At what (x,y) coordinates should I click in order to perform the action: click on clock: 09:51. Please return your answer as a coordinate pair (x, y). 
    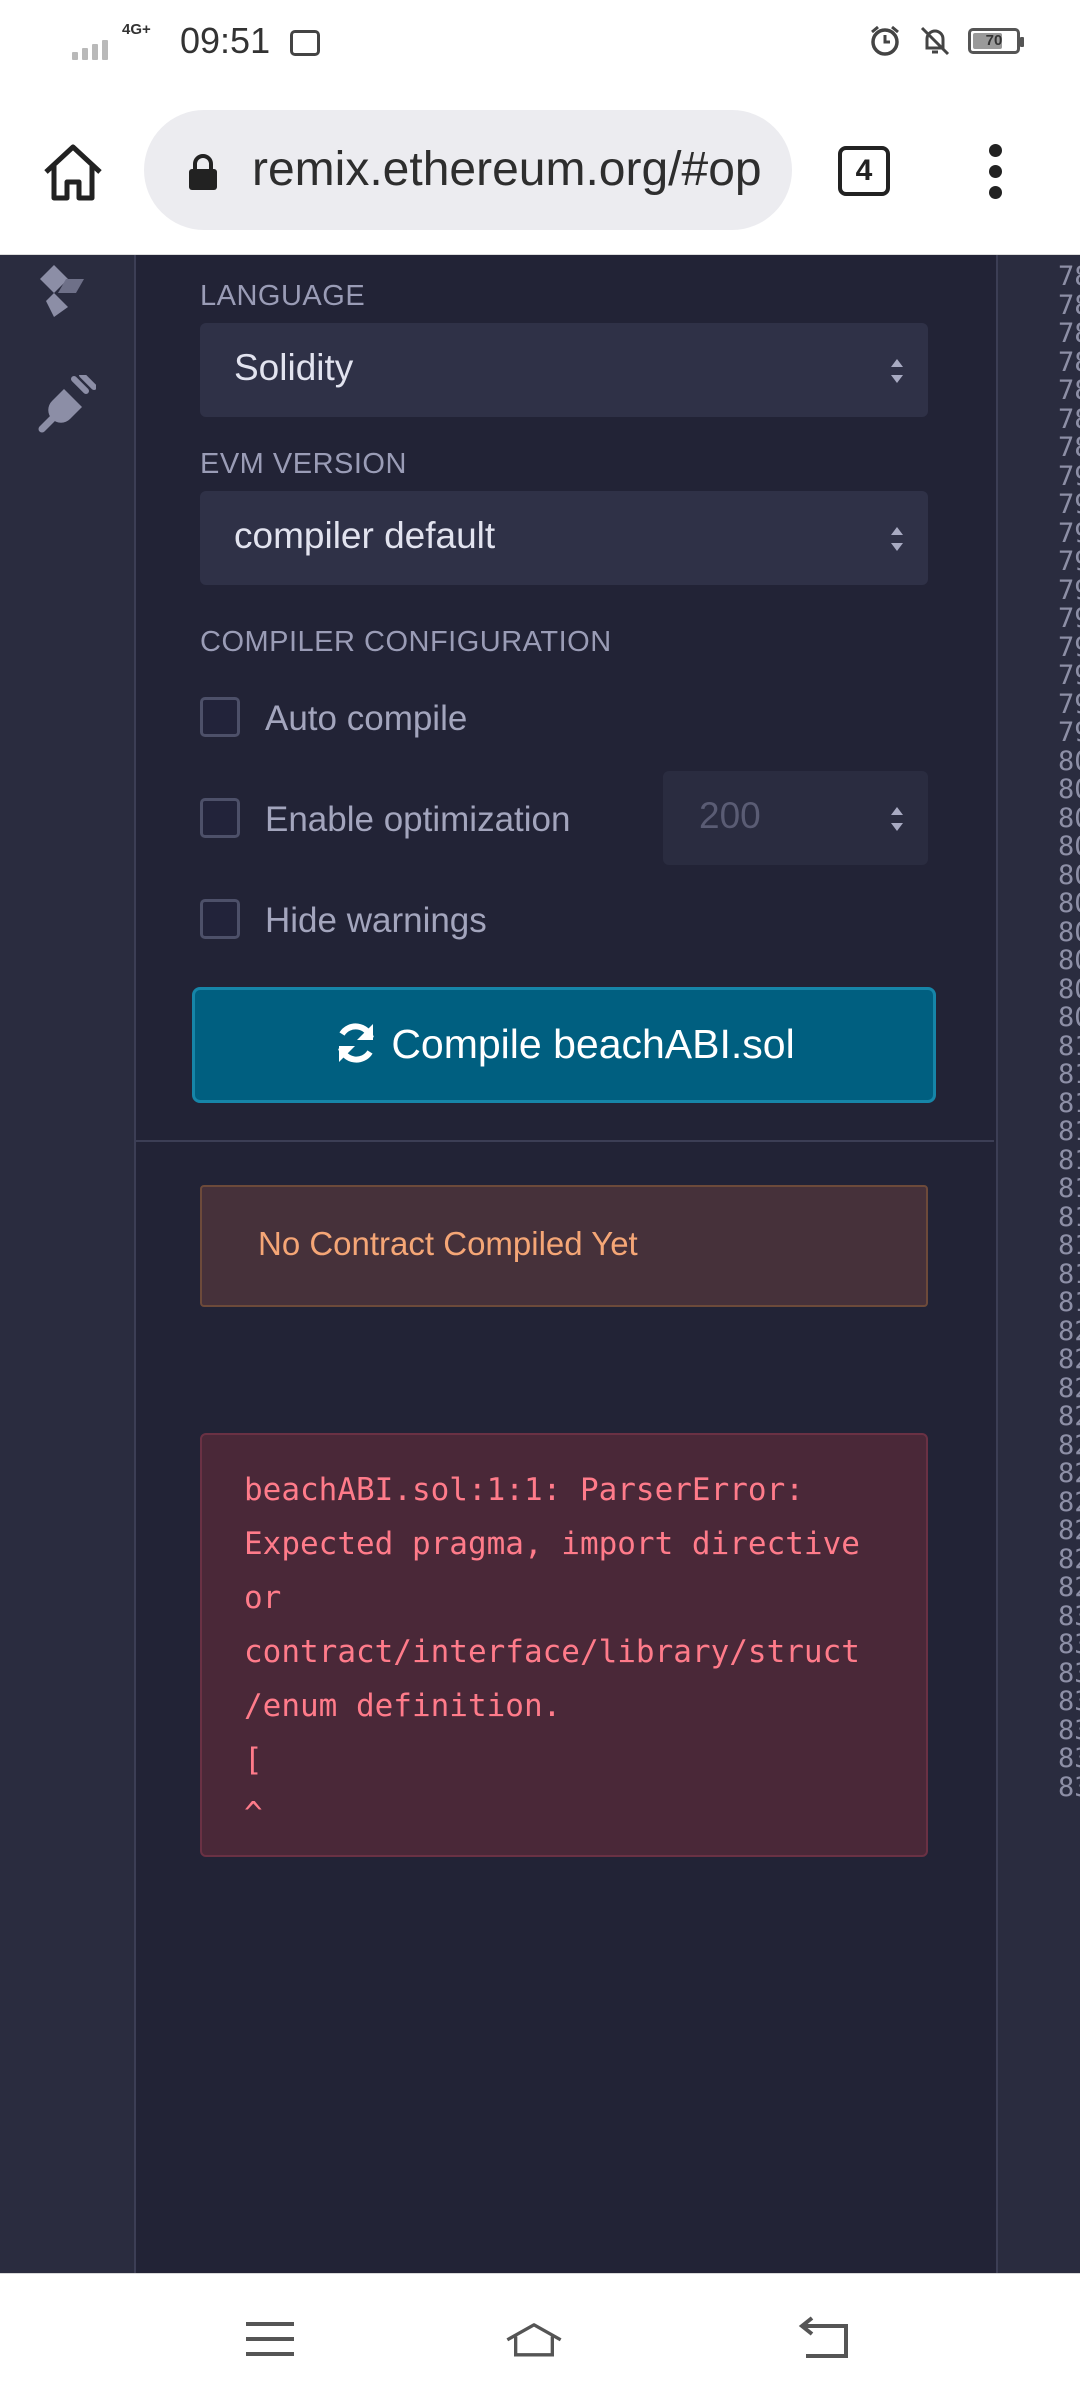
    Looking at the image, I should click on (225, 40).